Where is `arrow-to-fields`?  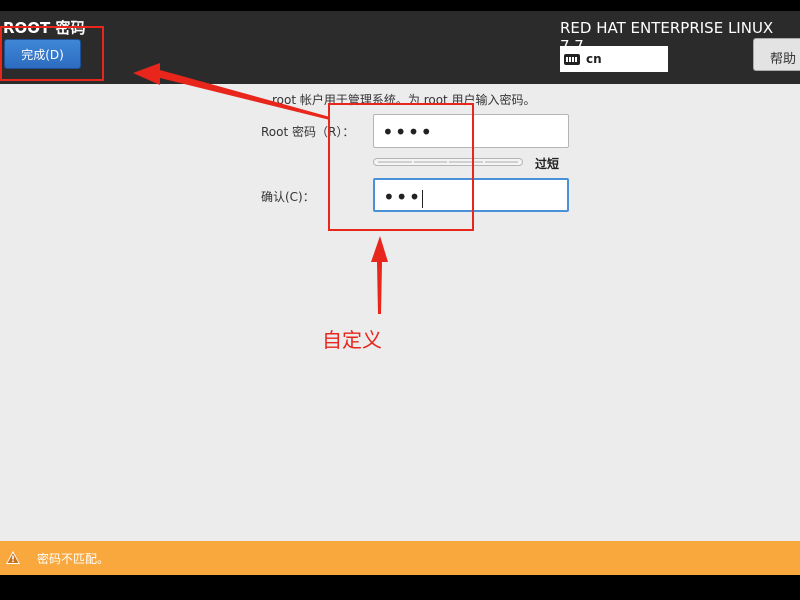 arrow-to-fields is located at coordinates (379, 275).